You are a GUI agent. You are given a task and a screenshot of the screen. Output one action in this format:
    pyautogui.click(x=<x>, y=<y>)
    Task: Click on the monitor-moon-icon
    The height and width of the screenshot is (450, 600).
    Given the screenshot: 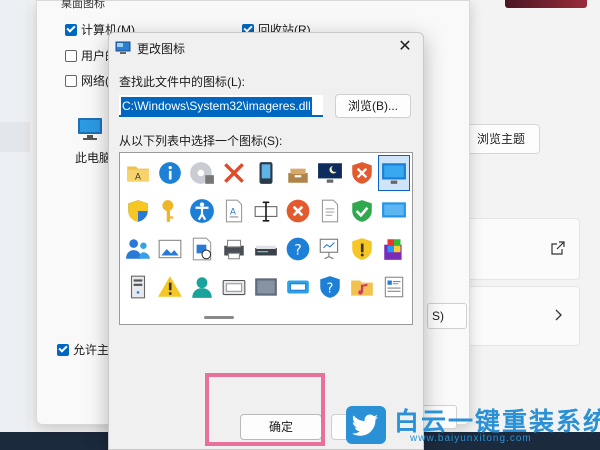 What is the action you would take?
    pyautogui.click(x=330, y=173)
    